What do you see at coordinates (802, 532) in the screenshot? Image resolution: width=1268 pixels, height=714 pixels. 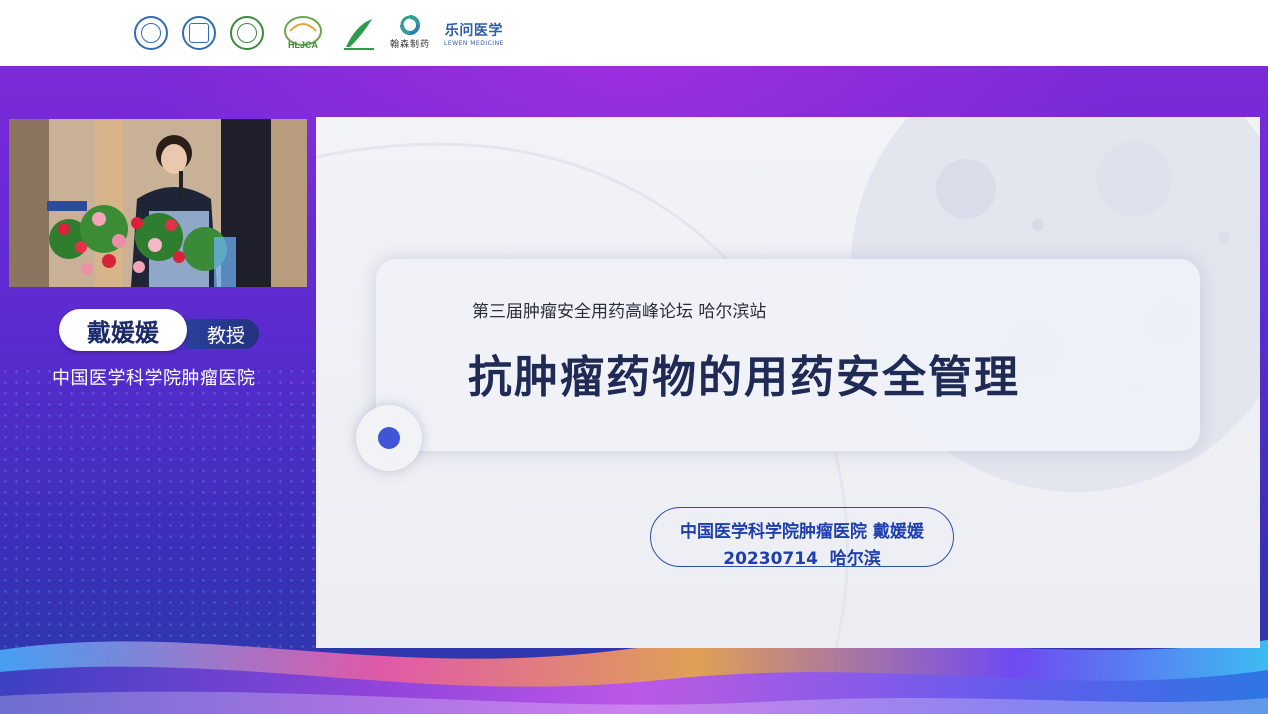 I see `author-line: 中国医学科学院肿瘤医院 戴媛媛` at bounding box center [802, 532].